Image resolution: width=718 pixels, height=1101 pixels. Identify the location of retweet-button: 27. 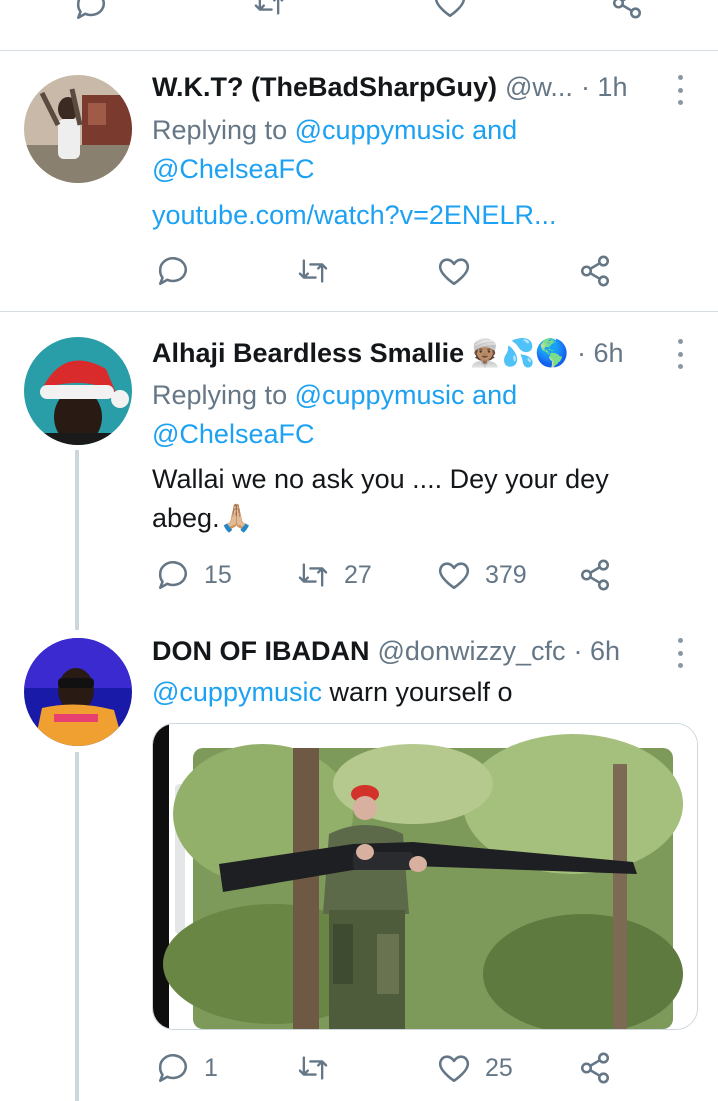
(334, 575).